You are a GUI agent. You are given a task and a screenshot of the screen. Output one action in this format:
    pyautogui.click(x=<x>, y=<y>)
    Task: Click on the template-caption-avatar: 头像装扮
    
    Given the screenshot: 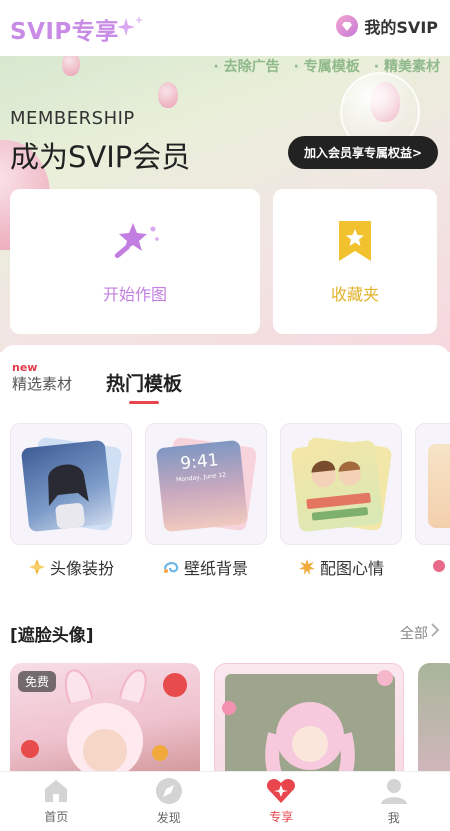 What is the action you would take?
    pyautogui.click(x=71, y=567)
    